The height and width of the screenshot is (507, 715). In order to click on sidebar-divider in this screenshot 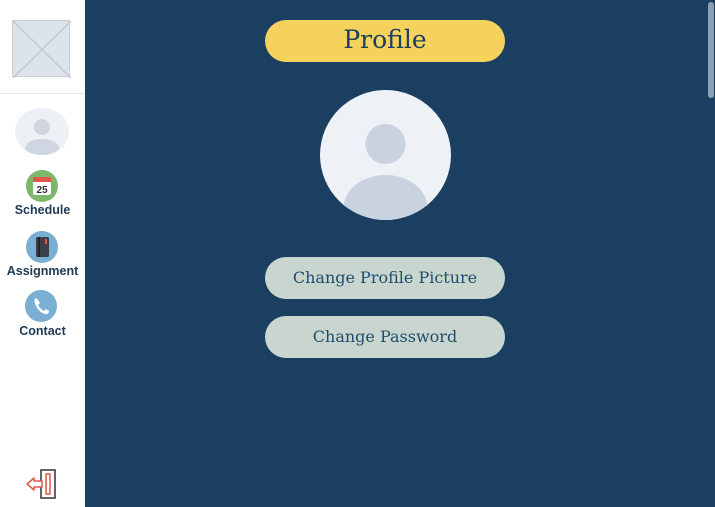, I will do `click(42, 93)`.